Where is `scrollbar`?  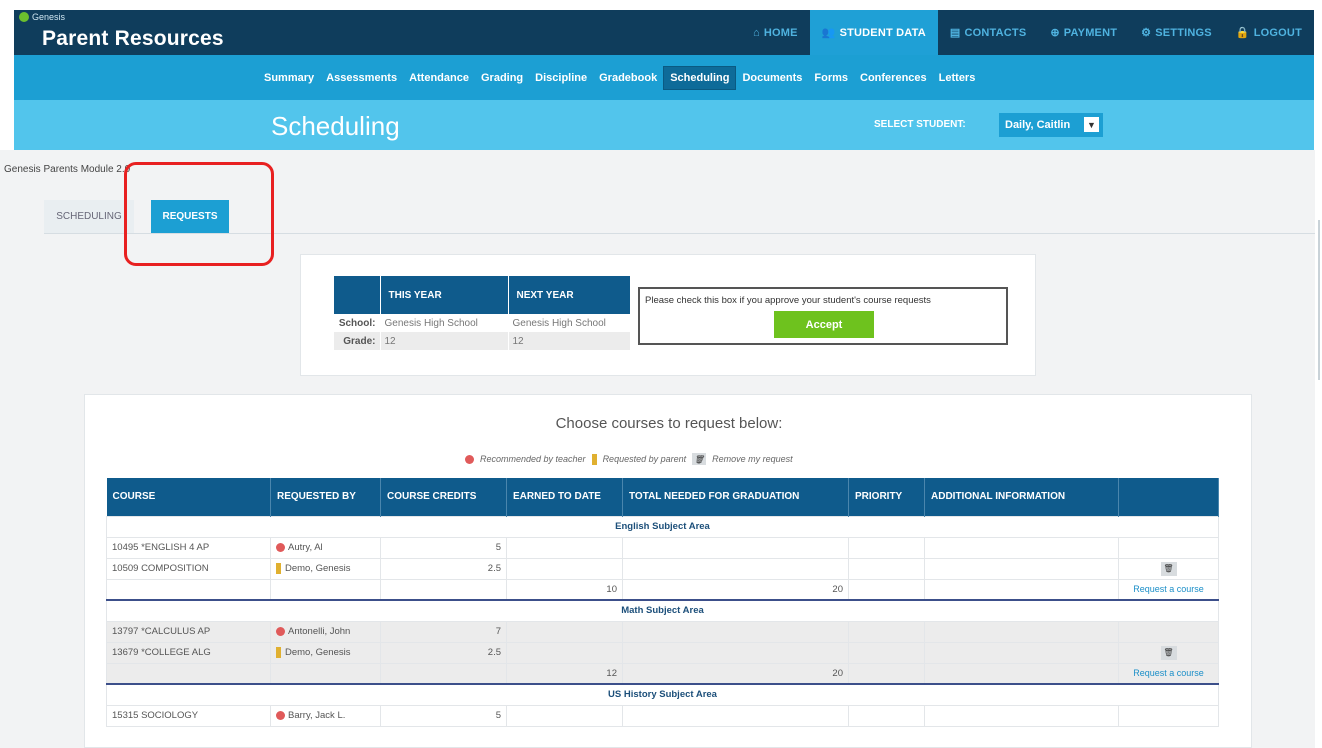
scrollbar is located at coordinates (1319, 300).